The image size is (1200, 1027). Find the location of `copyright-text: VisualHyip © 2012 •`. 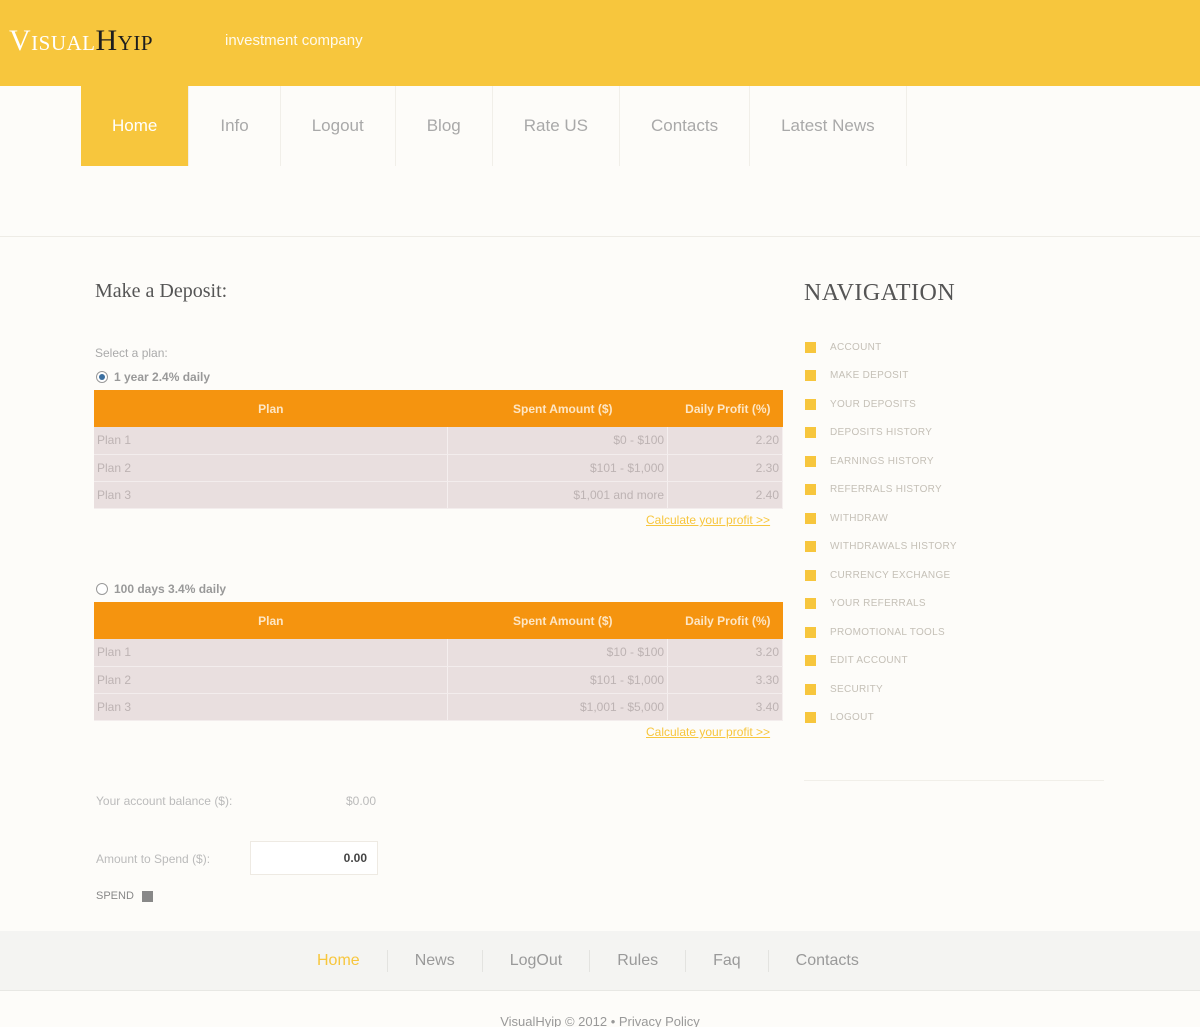

copyright-text: VisualHyip © 2012 • is located at coordinates (558, 1020).